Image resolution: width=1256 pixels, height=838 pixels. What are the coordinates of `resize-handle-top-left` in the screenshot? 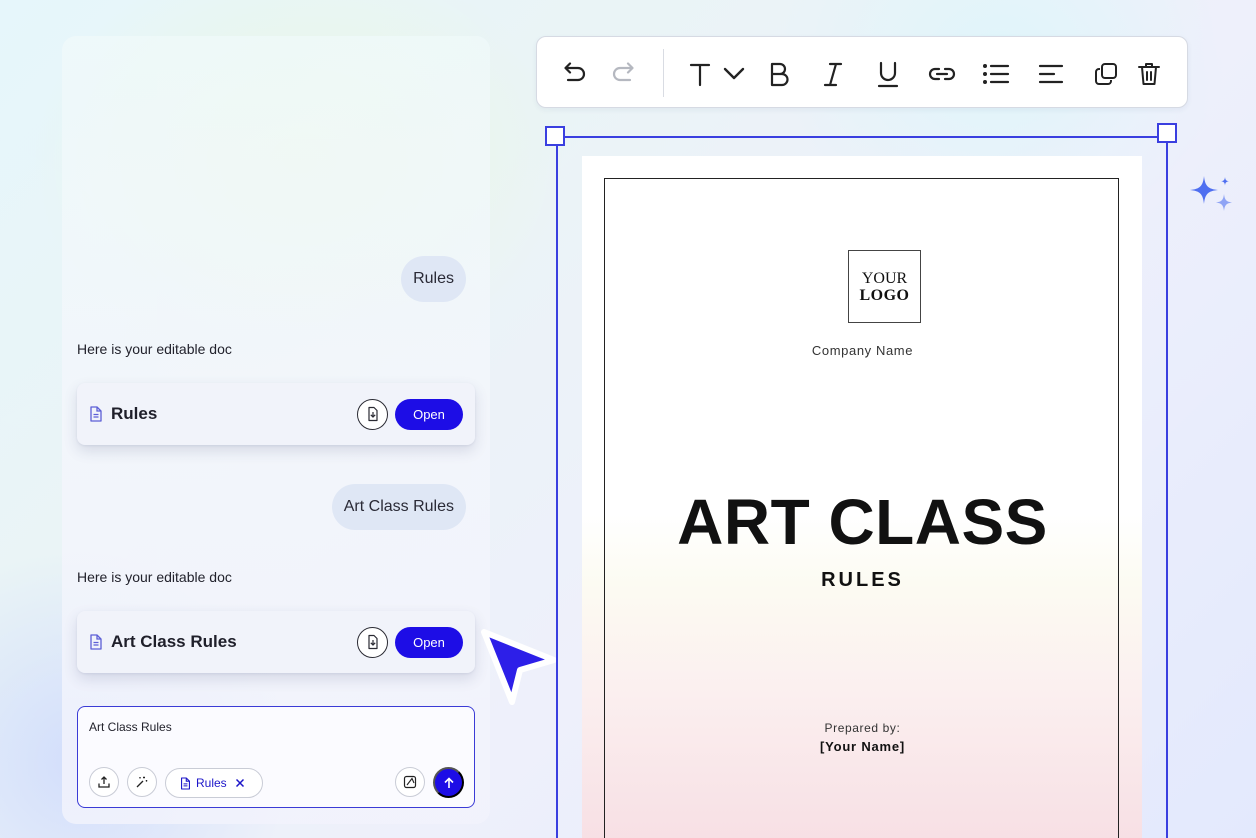 It's located at (555, 136).